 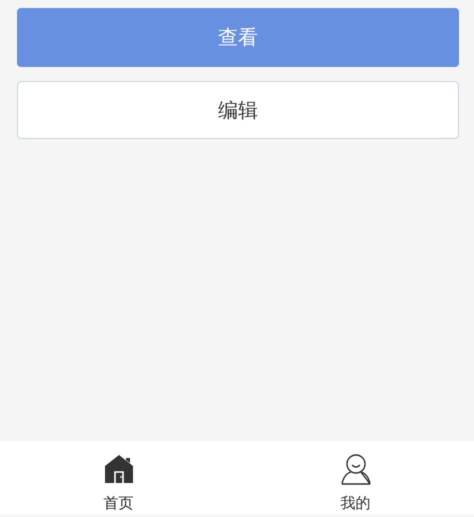 I want to click on edit-button: 编辑, so click(x=238, y=110).